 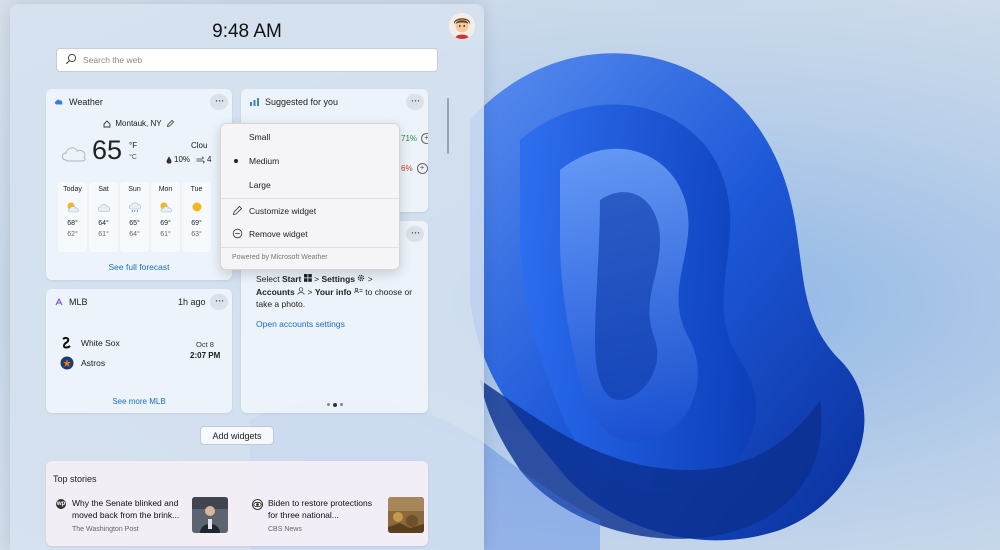 What do you see at coordinates (301, 290) in the screenshot?
I see `person-icon` at bounding box center [301, 290].